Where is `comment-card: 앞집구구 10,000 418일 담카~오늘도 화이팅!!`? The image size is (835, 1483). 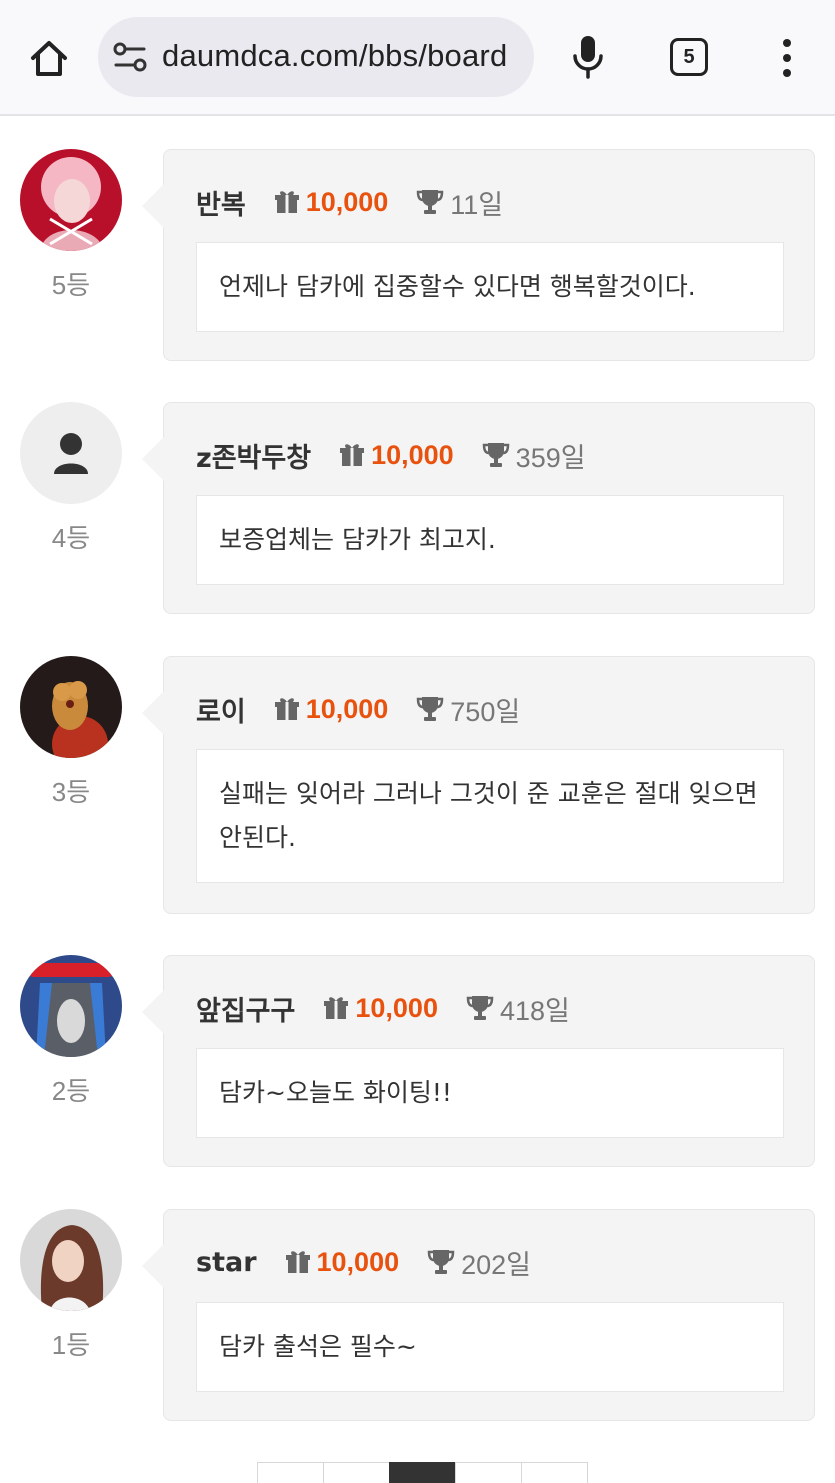 comment-card: 앞집구구 10,000 418일 담카~오늘도 화이팅!! is located at coordinates (478, 1061).